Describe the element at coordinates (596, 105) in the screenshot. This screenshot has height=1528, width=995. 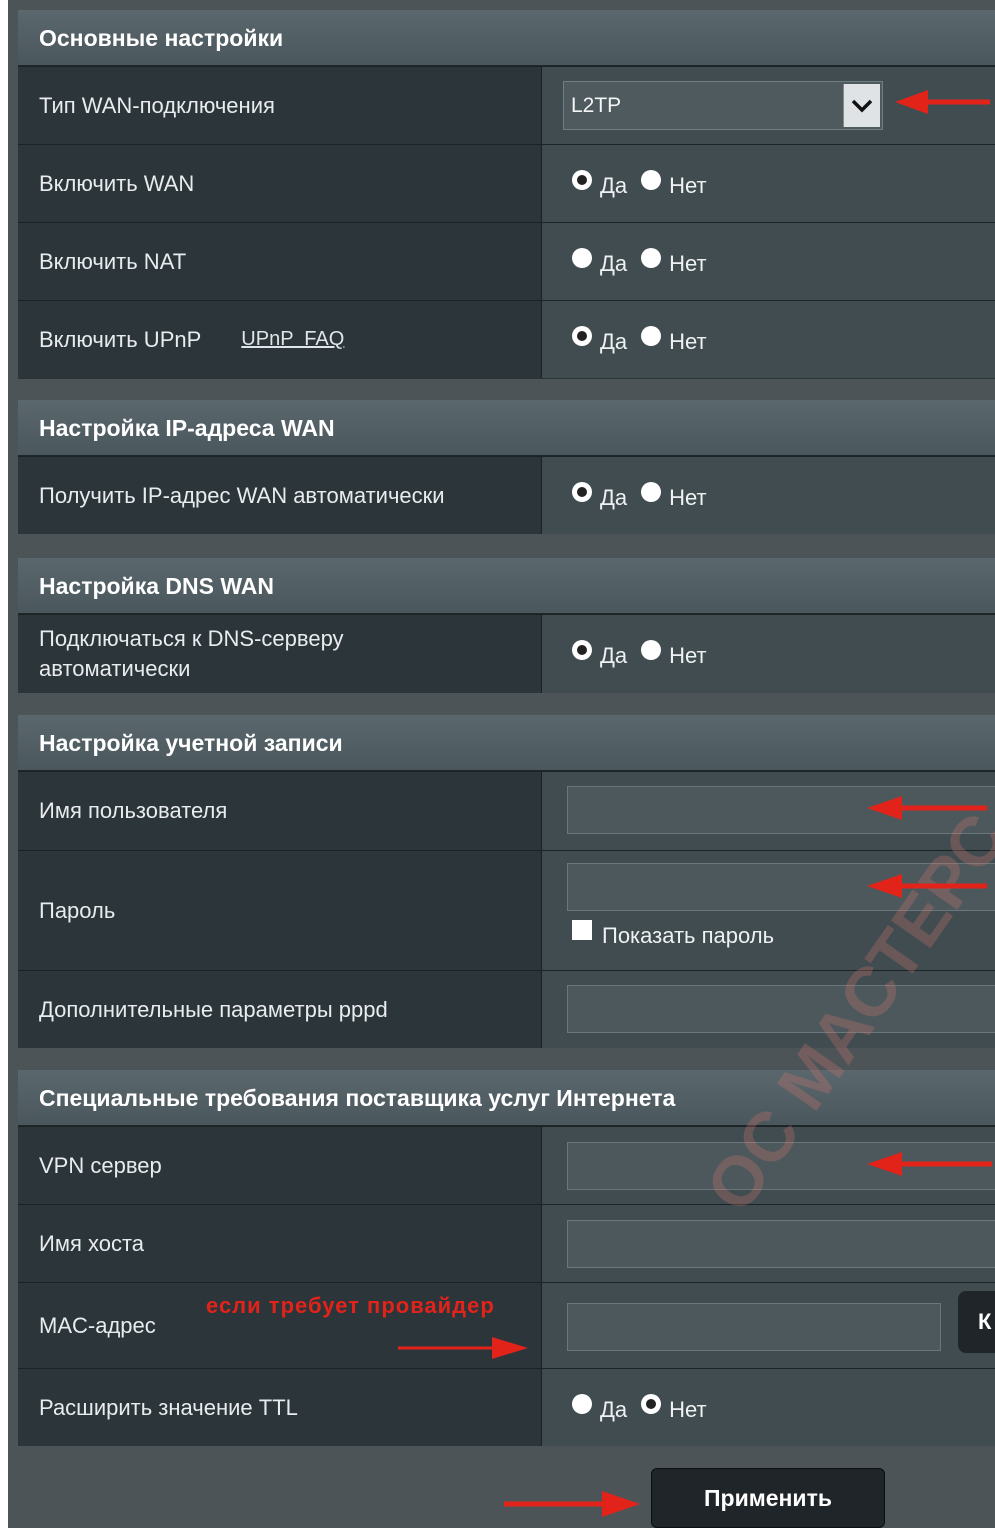
I see `wan-type-value: L2TP` at that location.